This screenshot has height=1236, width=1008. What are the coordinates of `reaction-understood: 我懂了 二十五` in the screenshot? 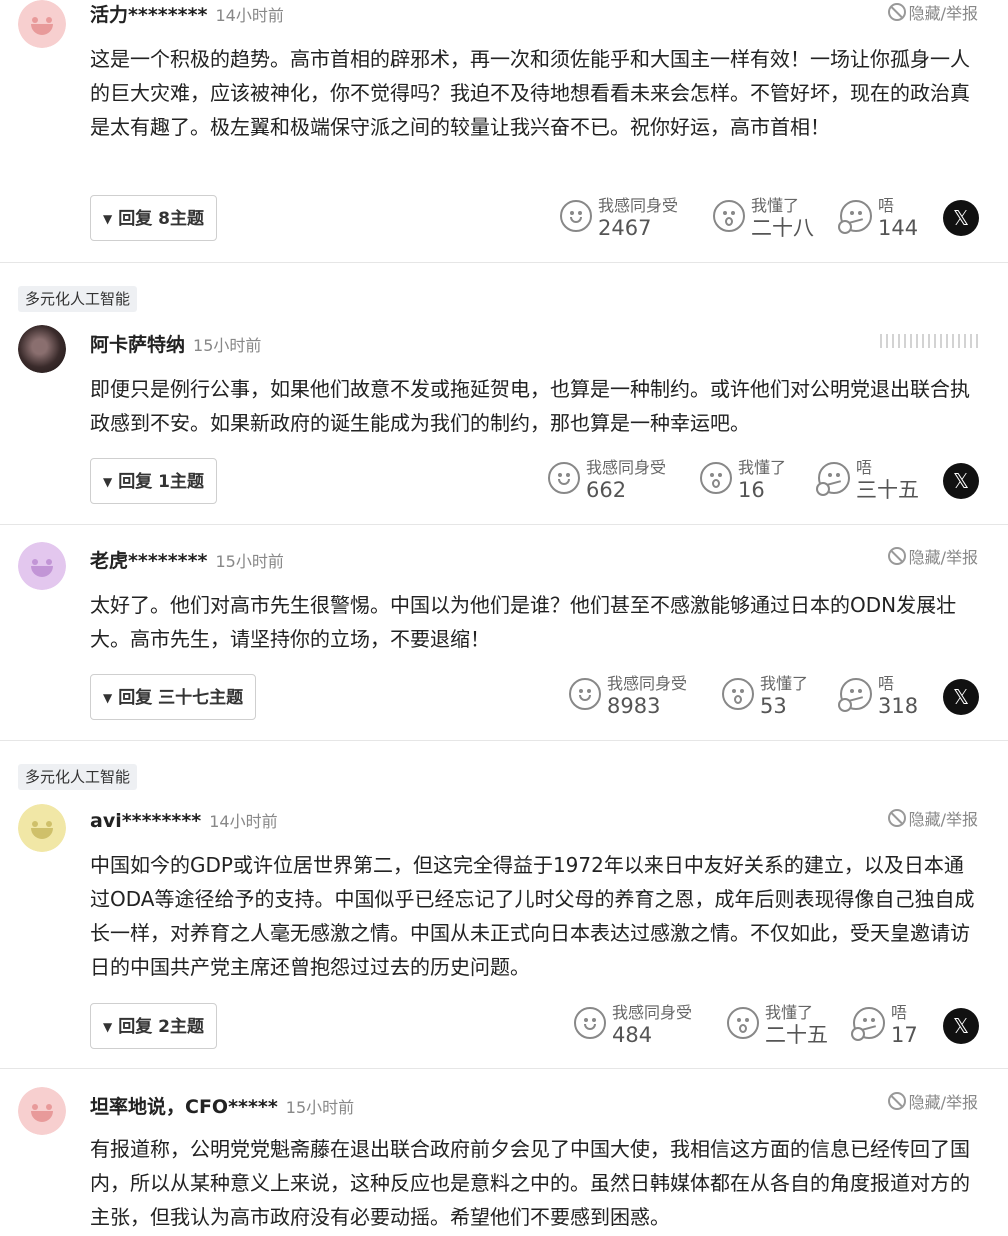 It's located at (777, 1025).